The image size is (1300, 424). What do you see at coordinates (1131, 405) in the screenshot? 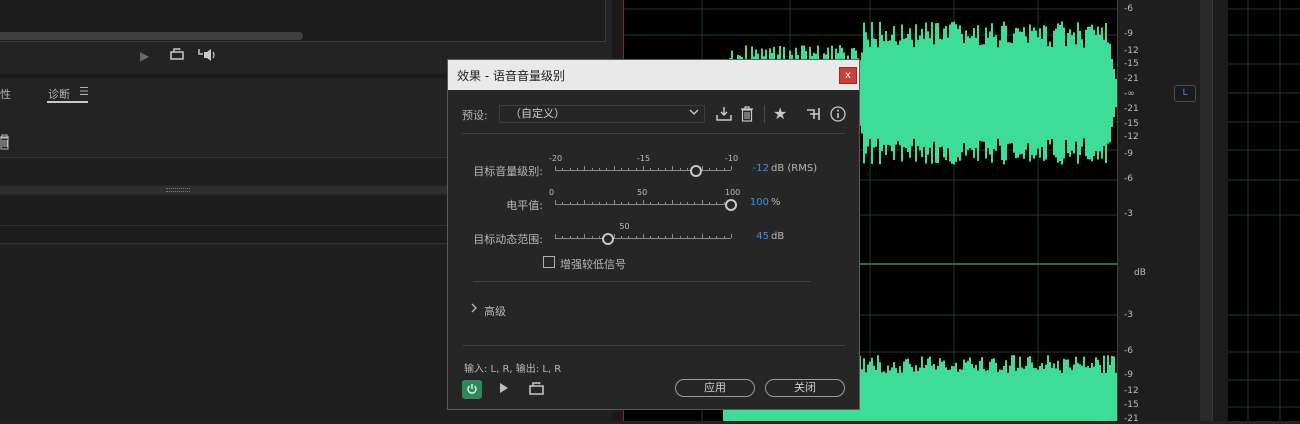
I see `ruler-tick-label: -15` at bounding box center [1131, 405].